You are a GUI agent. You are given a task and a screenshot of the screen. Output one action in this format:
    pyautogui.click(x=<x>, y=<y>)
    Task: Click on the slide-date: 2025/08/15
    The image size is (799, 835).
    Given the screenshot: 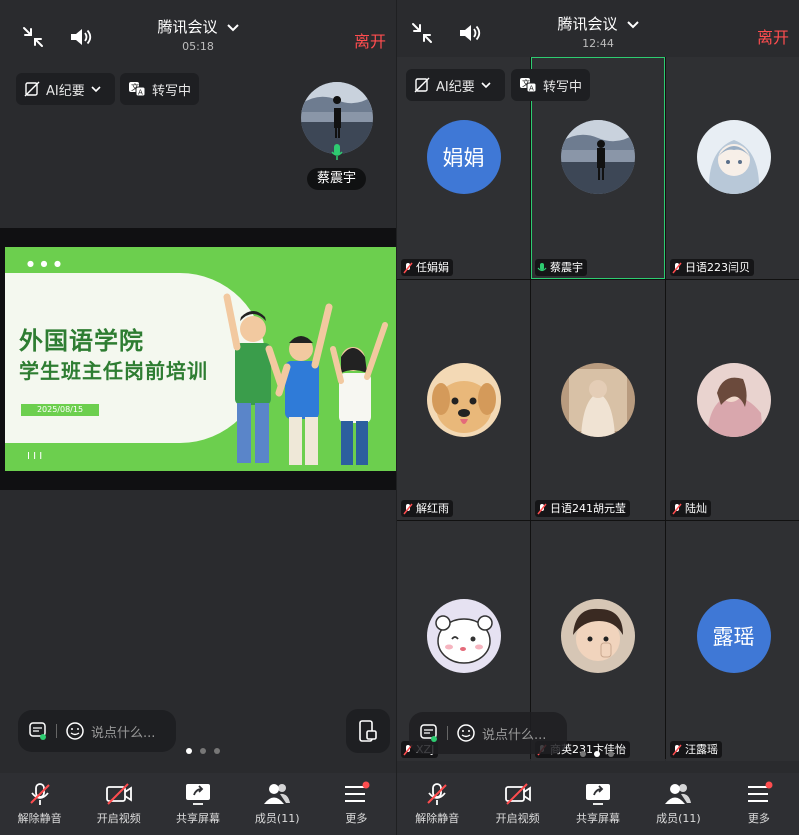 What is the action you would take?
    pyautogui.click(x=60, y=410)
    